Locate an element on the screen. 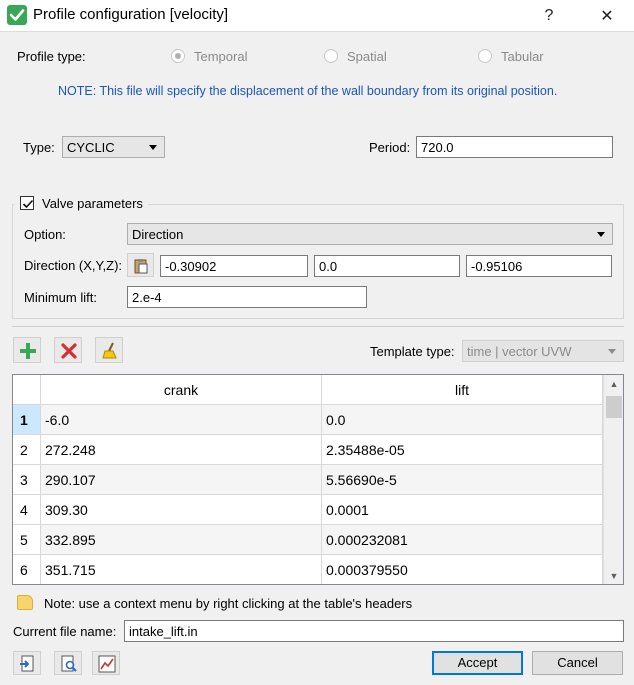 The image size is (634, 685). scroll-down-icon: ▼ is located at coordinates (613, 575).